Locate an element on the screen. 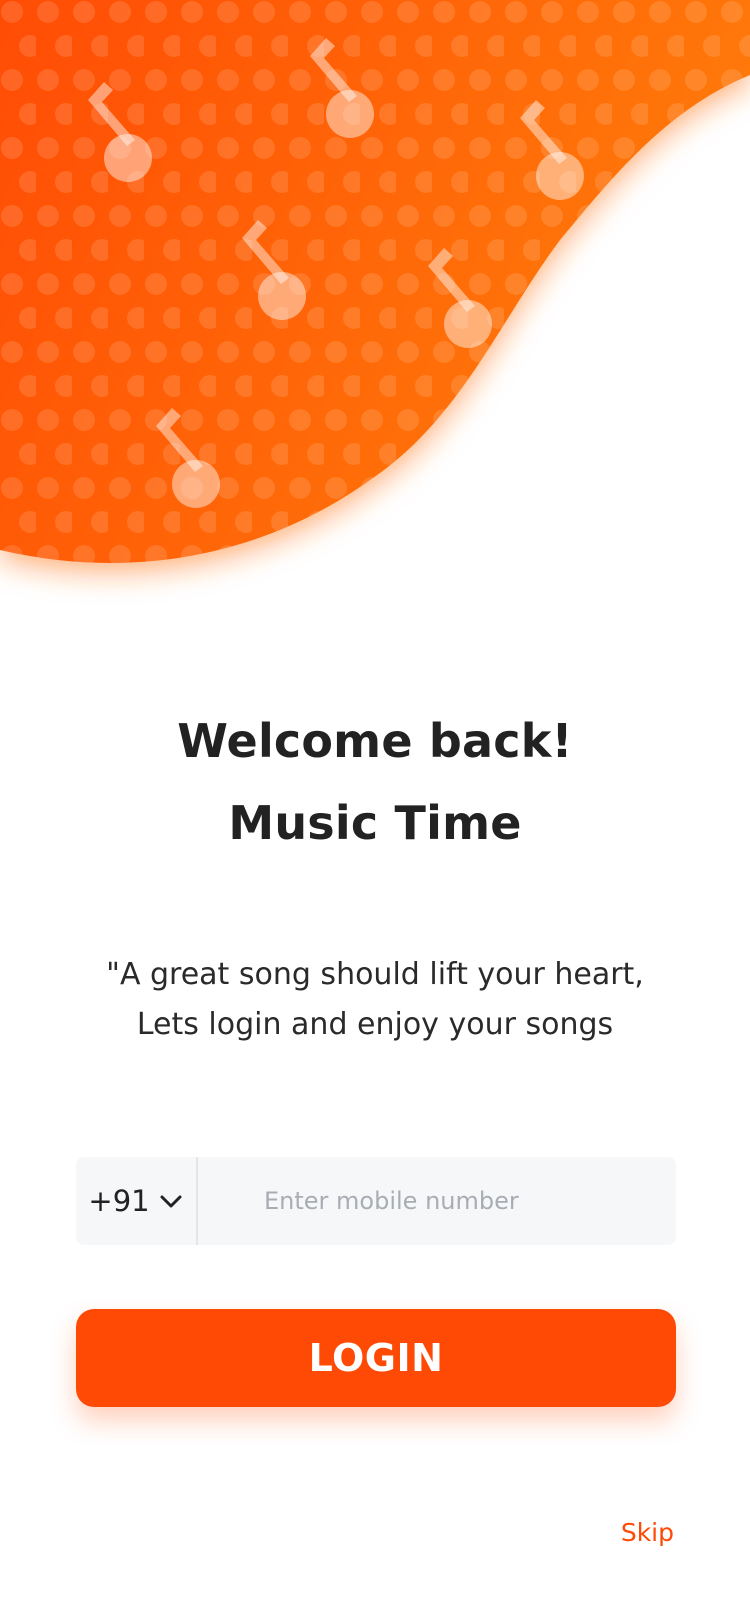  country-code-selector: +91 is located at coordinates (137, 1201).